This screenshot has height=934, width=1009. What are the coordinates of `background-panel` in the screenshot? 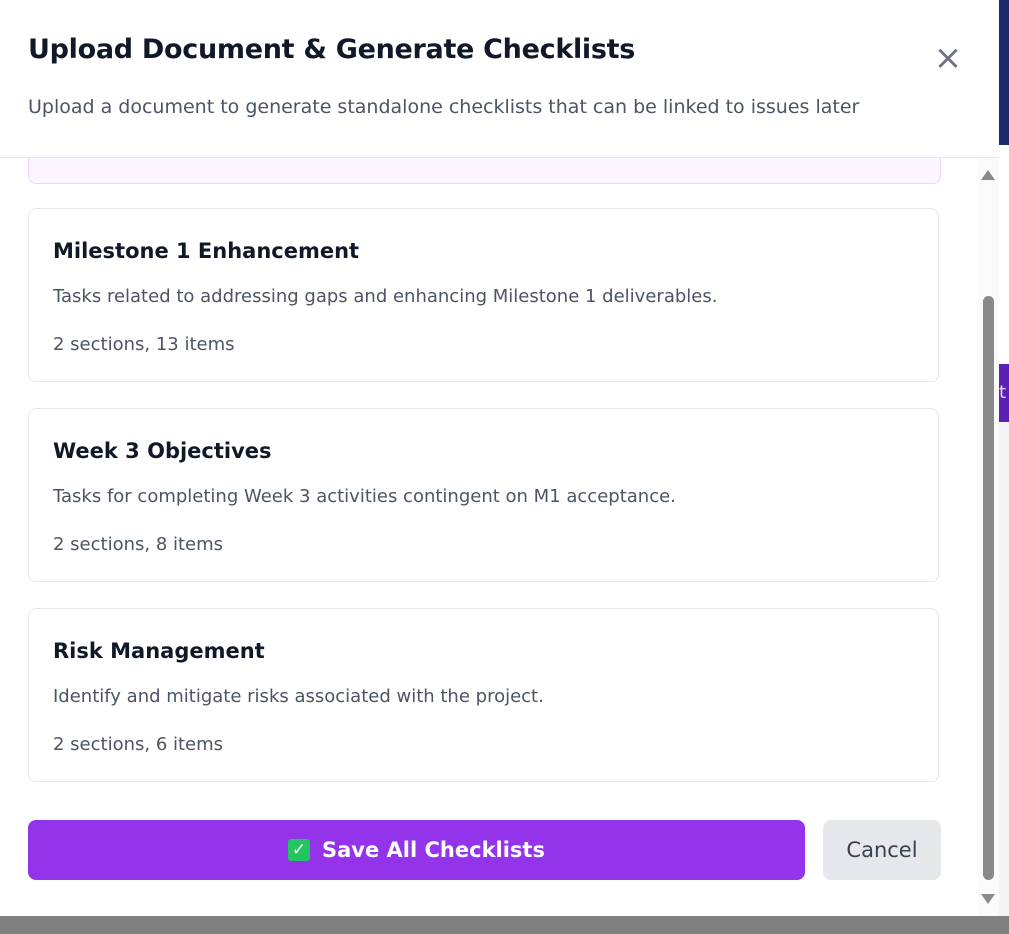 It's located at (1004, 254).